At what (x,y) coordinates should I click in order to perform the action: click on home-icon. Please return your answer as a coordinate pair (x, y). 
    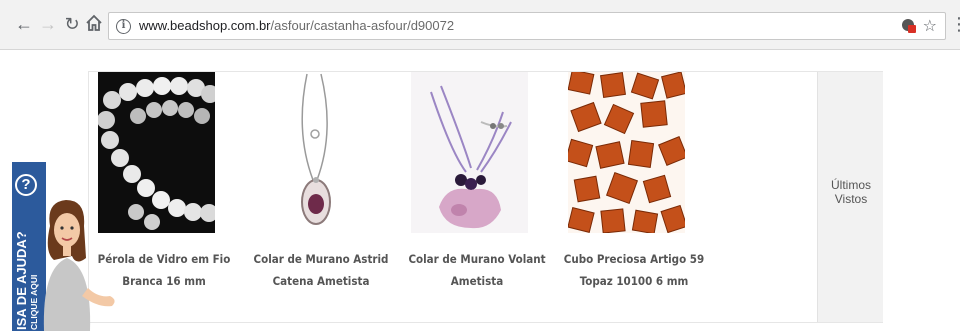
    Looking at the image, I should click on (94, 24).